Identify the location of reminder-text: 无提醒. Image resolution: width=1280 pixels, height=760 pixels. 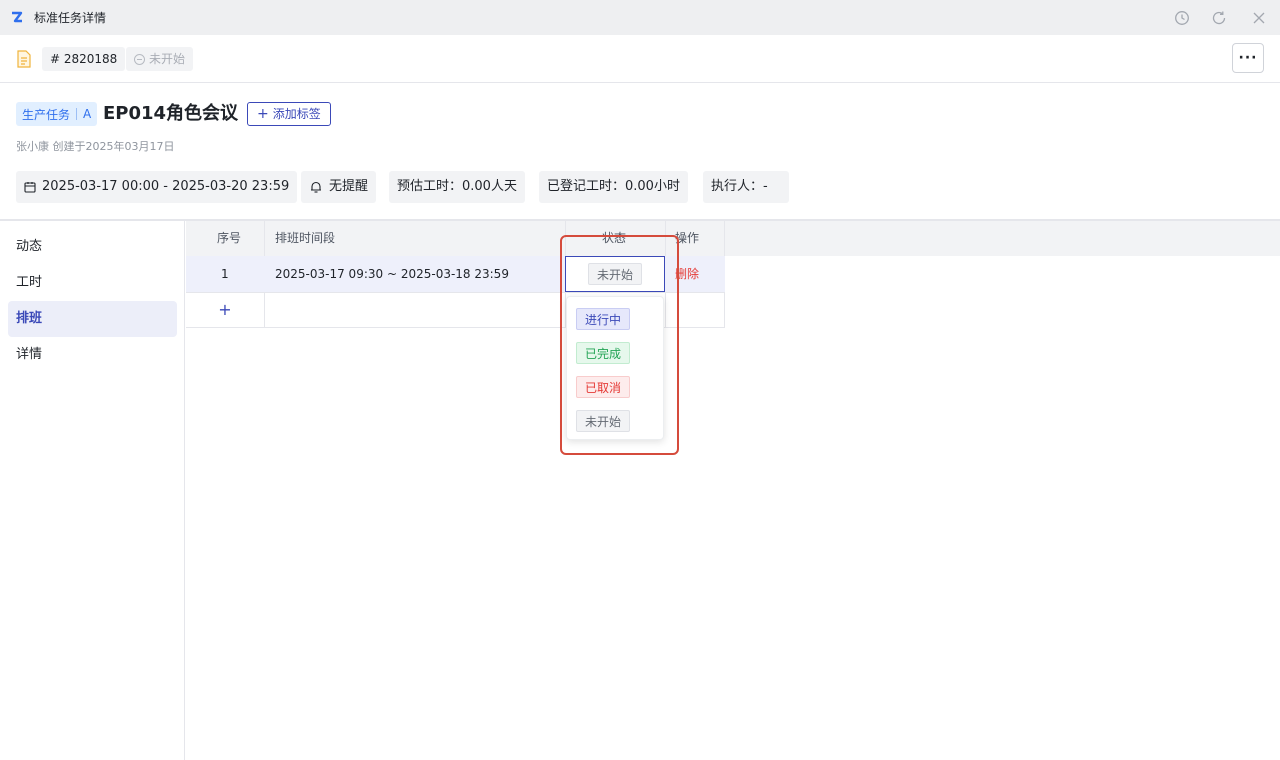
(349, 186).